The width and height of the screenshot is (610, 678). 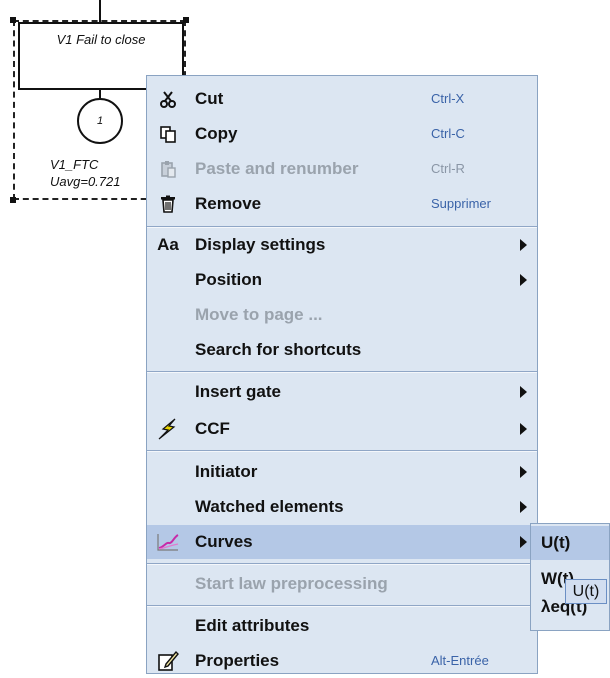 What do you see at coordinates (168, 429) in the screenshot?
I see `lightning-icon` at bounding box center [168, 429].